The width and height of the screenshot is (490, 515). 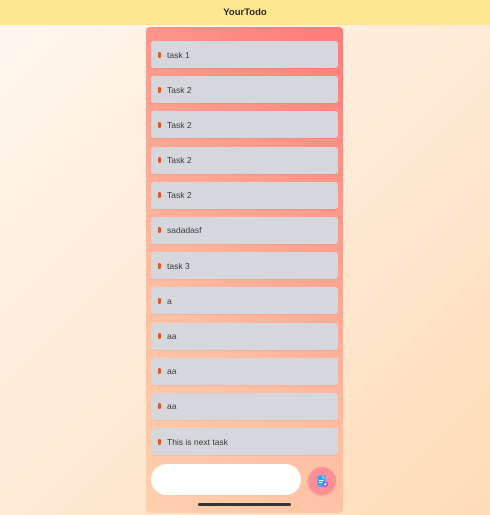 I want to click on note-add-icon, so click(x=322, y=481).